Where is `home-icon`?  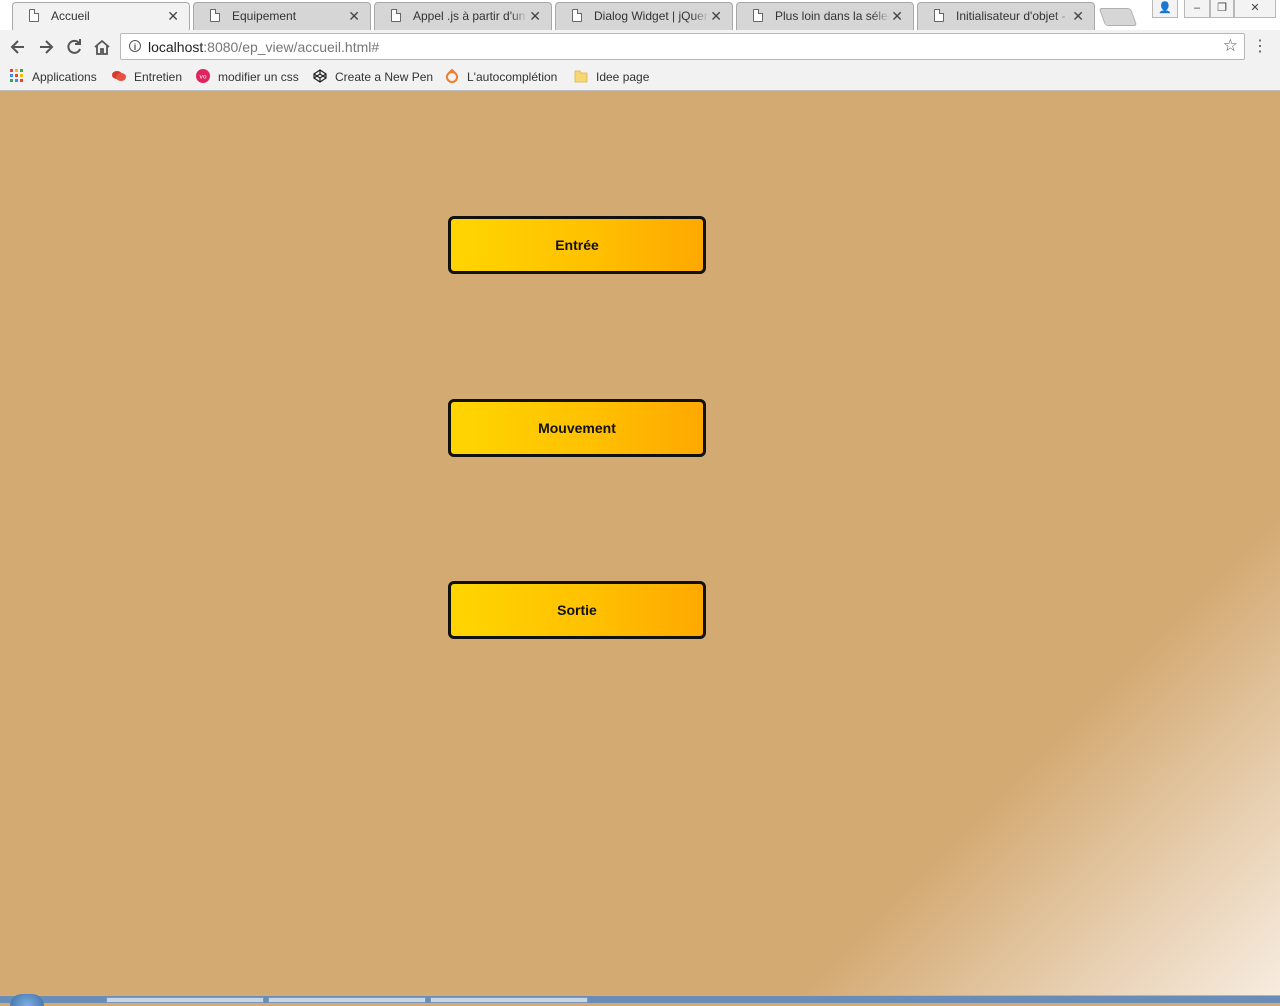
home-icon is located at coordinates (102, 47).